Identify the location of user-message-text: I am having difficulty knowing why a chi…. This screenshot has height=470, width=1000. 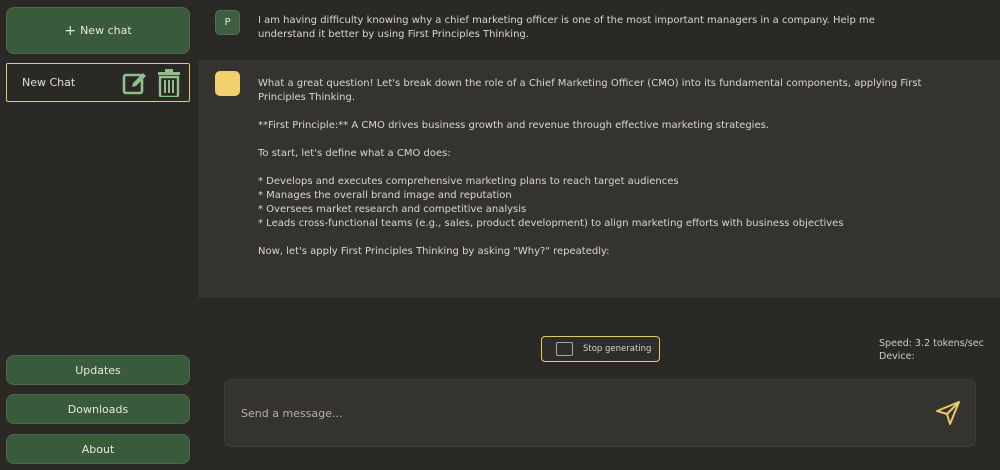
(568, 27).